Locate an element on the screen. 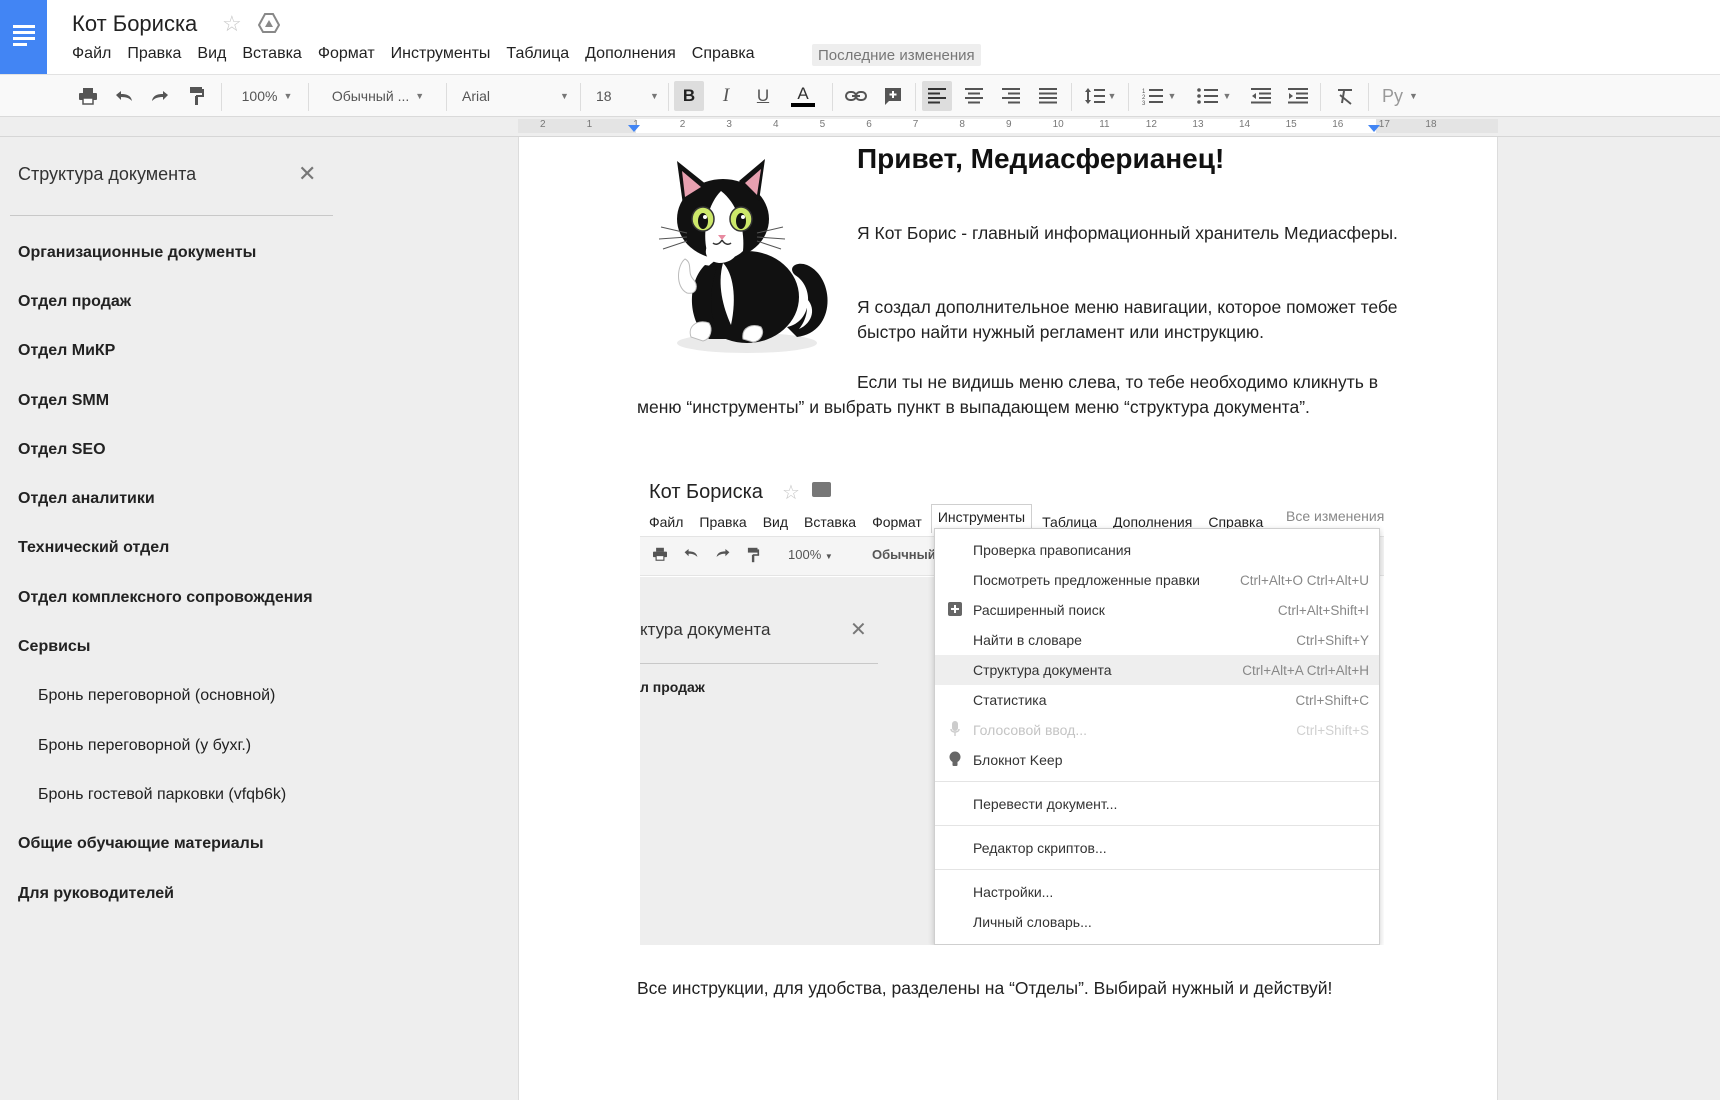  outline-item: Сервисы is located at coordinates (250, 646).